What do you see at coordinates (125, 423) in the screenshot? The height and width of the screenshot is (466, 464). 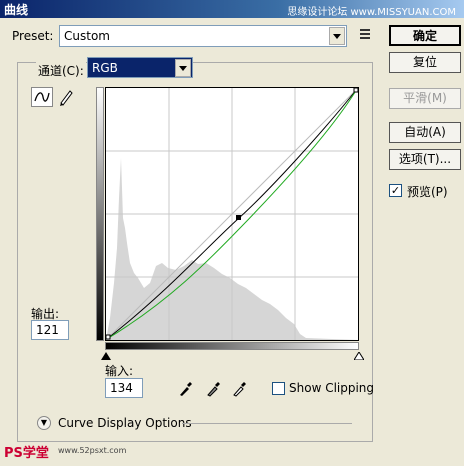 I see `curve-display-options-label: Curve Display Options` at bounding box center [125, 423].